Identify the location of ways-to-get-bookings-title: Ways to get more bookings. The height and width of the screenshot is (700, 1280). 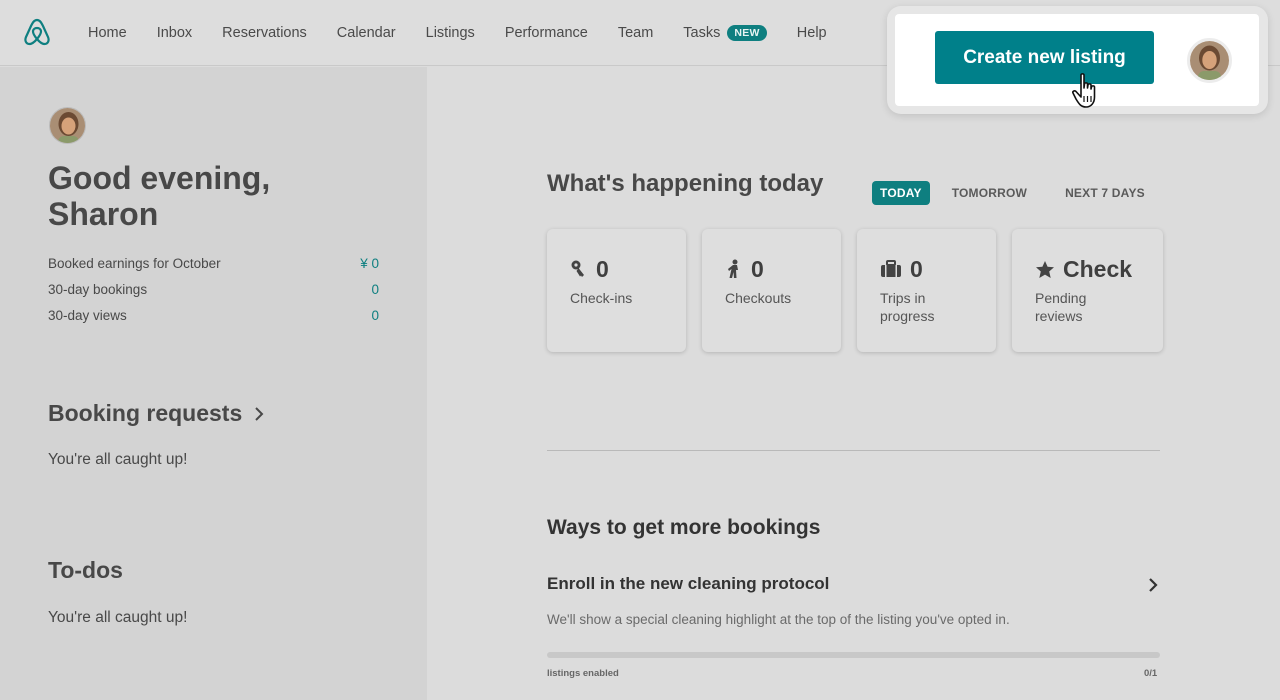
(684, 527).